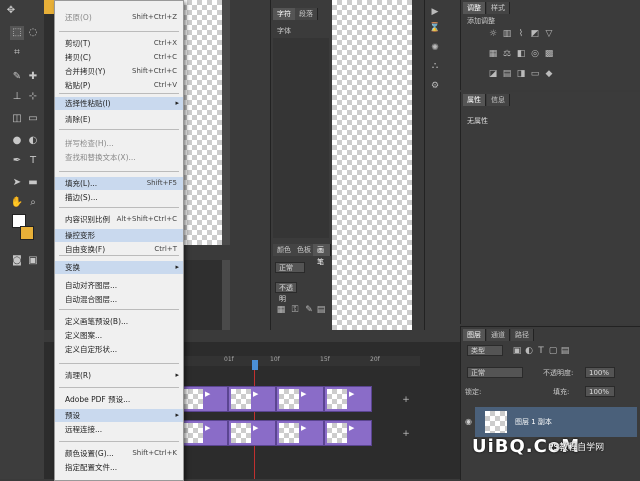 The width and height of the screenshot is (640, 481). Describe the element at coordinates (119, 249) in the screenshot. I see `menu-item: 自由变换(F) Ctrl+T` at that location.